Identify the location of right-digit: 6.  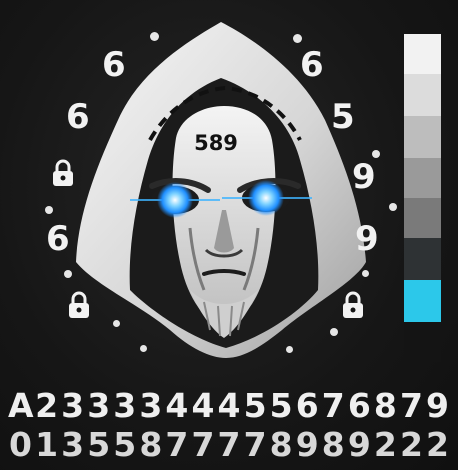
(312, 65).